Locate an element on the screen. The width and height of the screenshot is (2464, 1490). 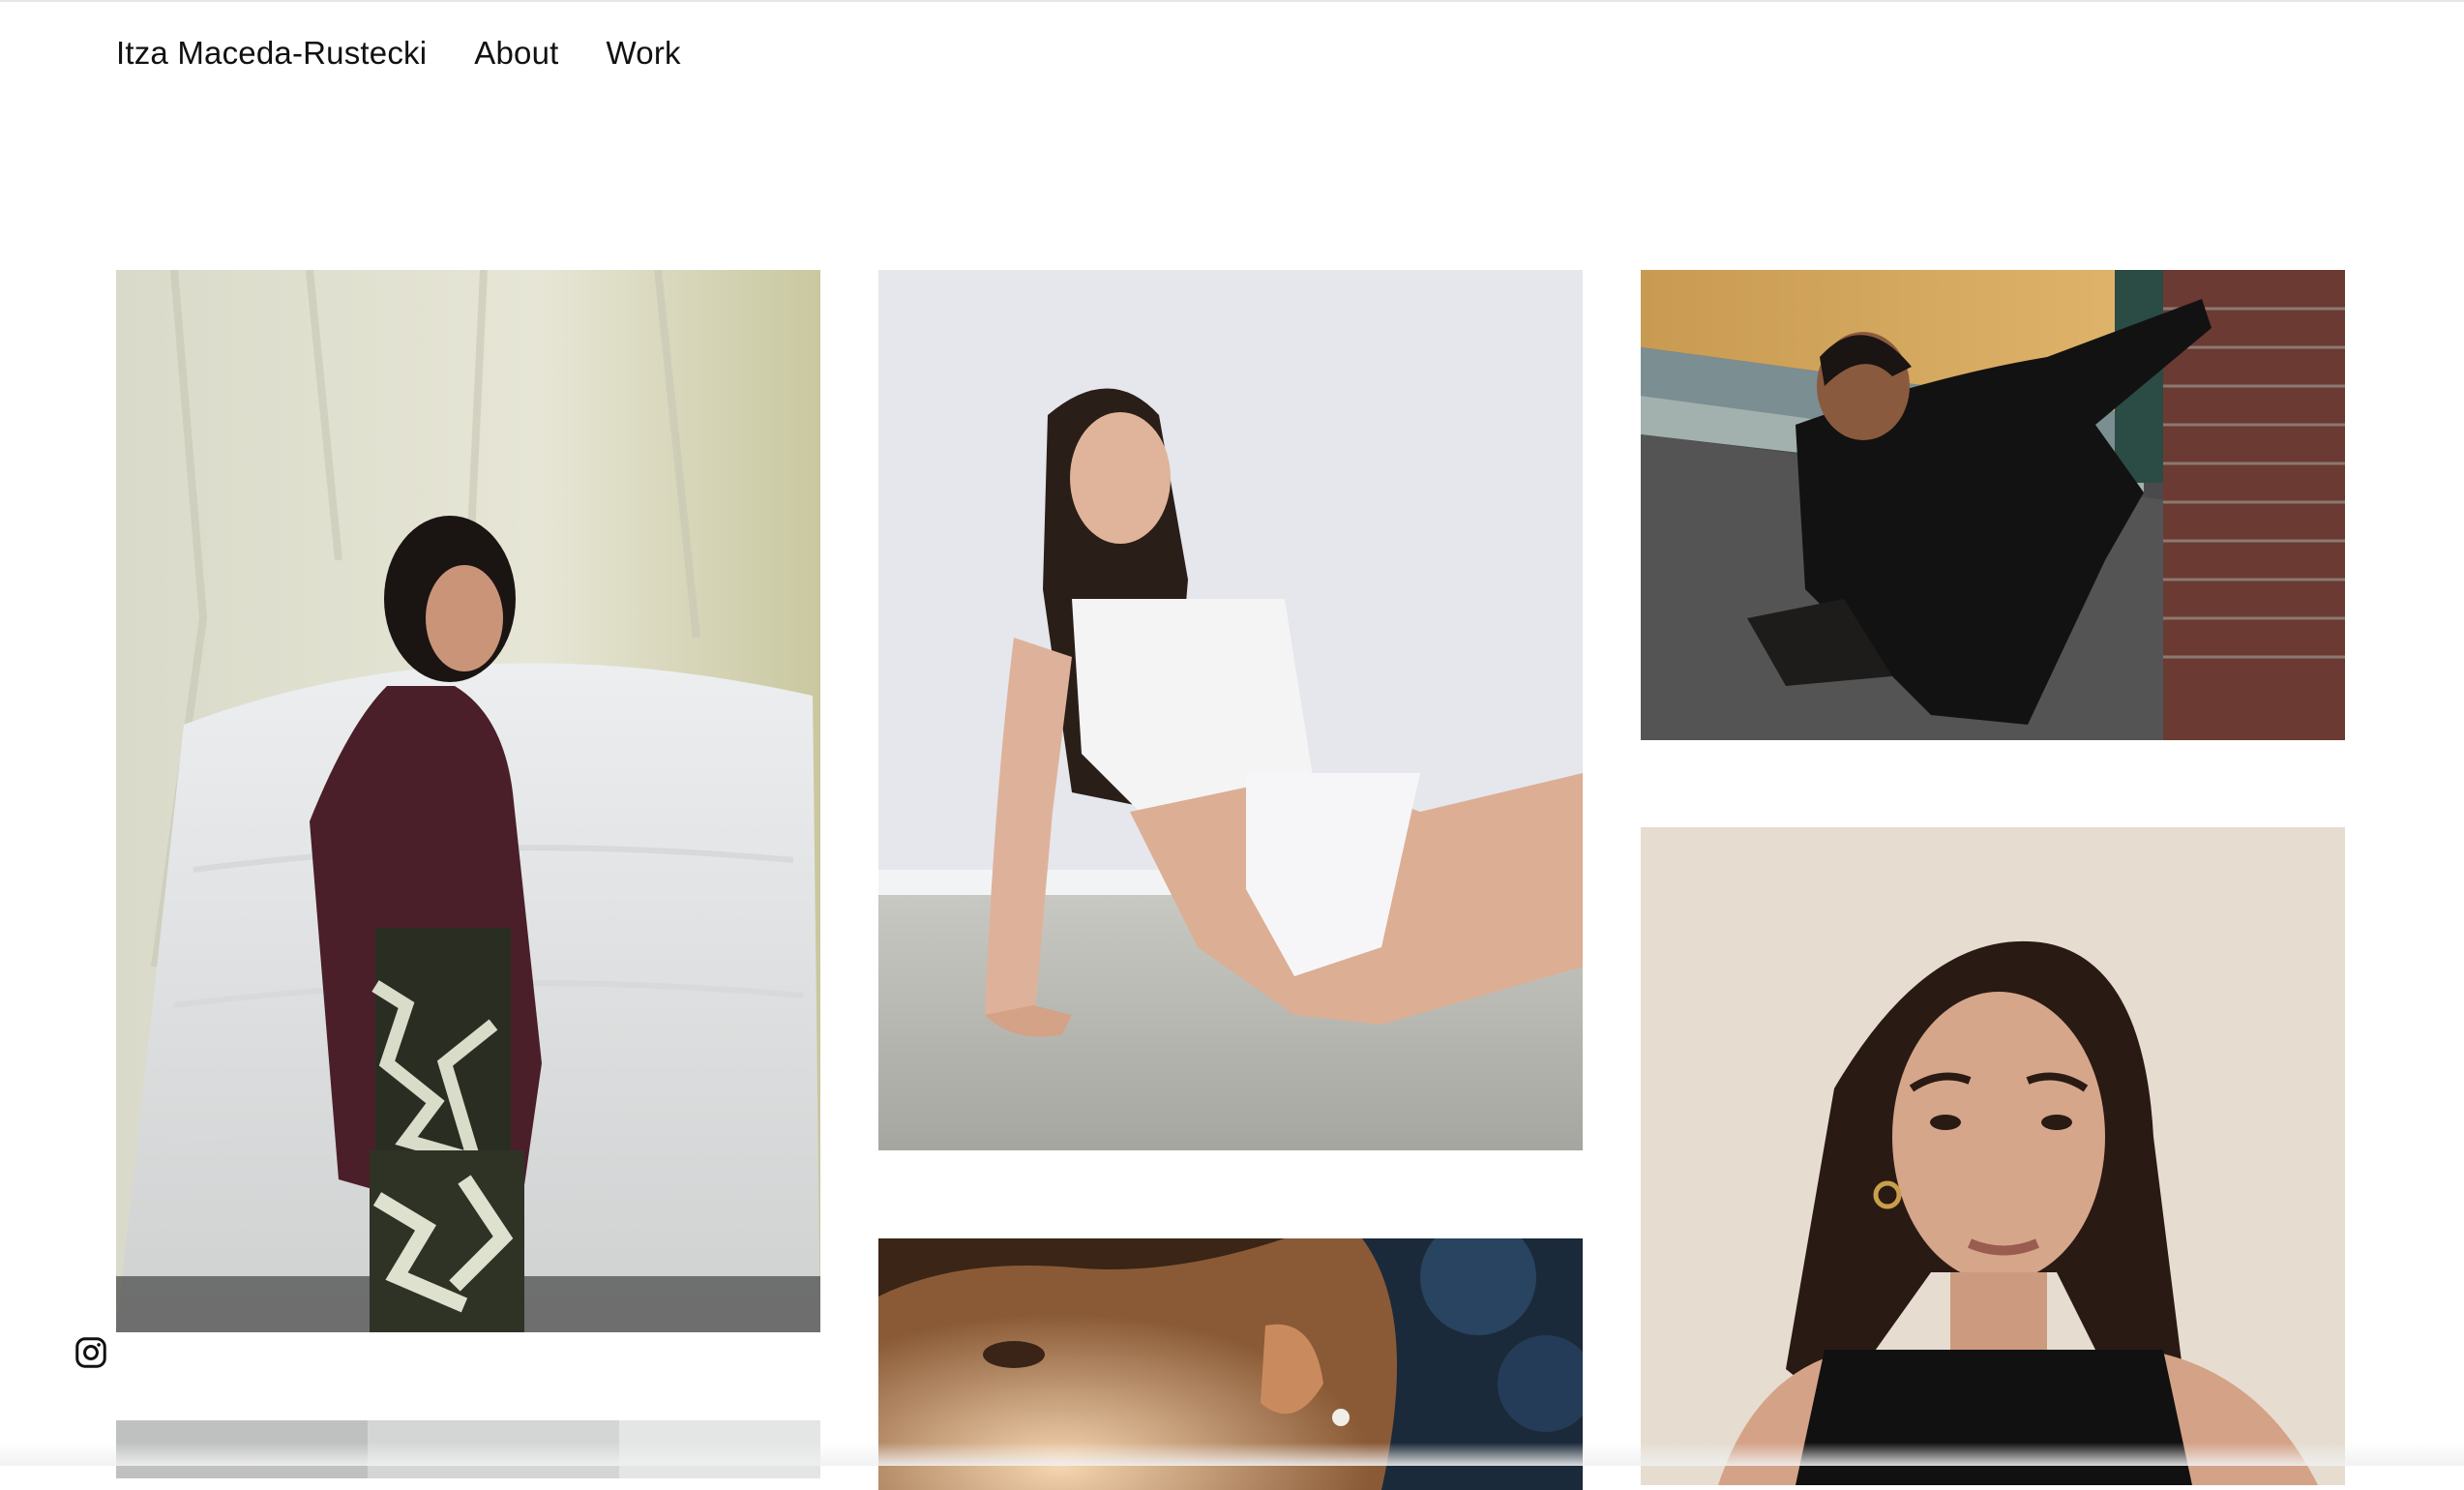
nav-about-link: About is located at coordinates (516, 53).